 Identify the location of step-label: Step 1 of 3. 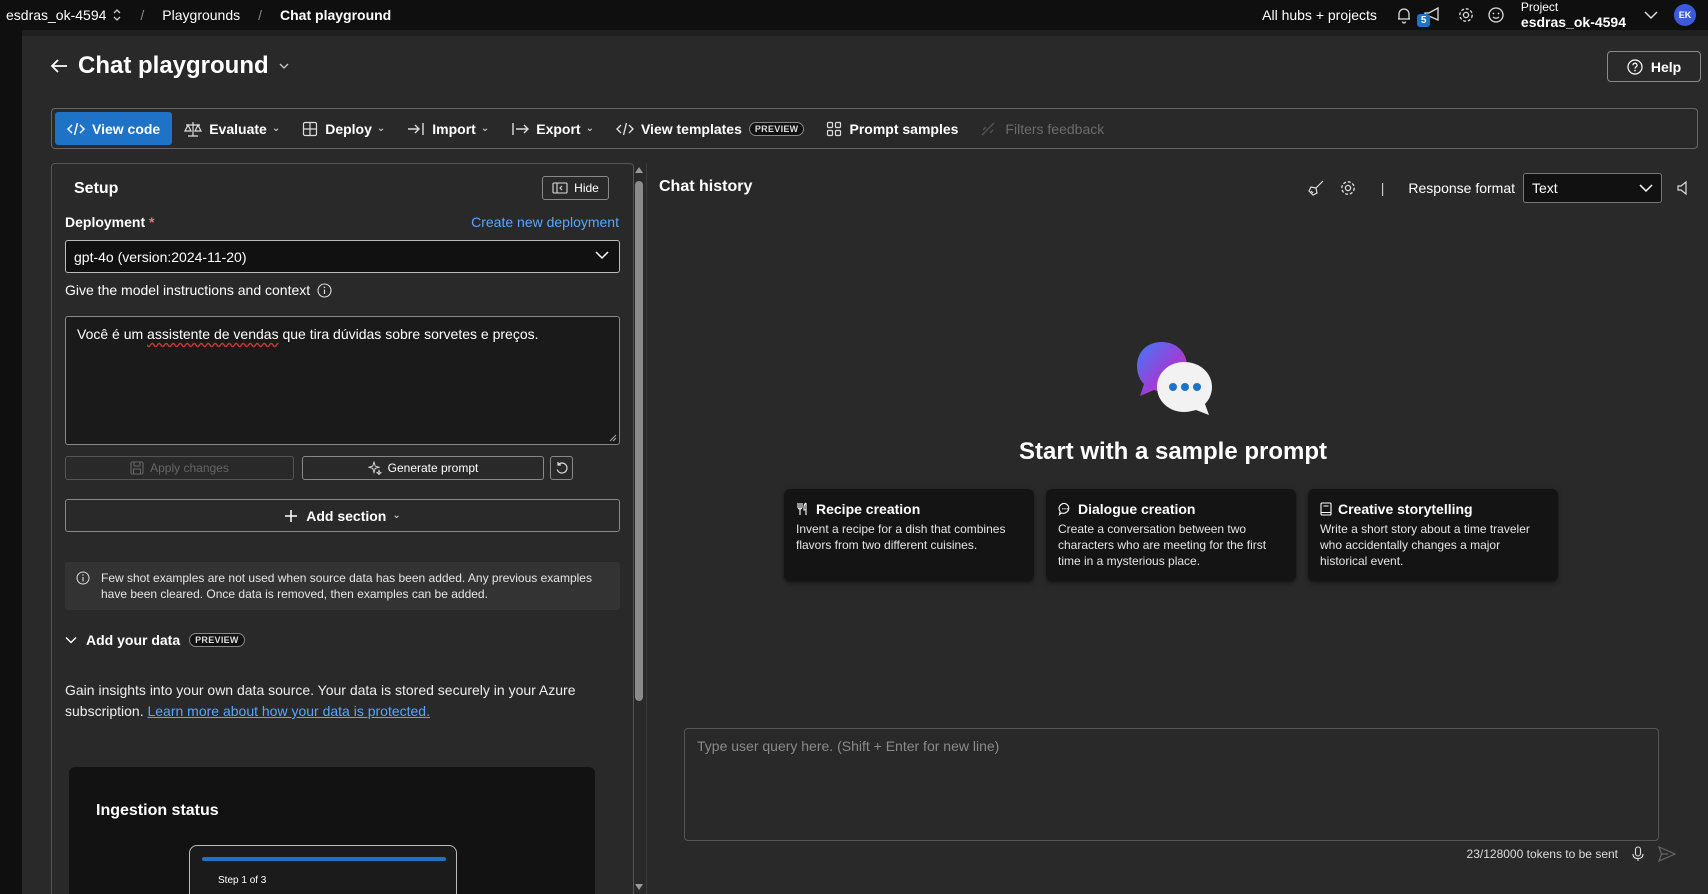
(242, 880).